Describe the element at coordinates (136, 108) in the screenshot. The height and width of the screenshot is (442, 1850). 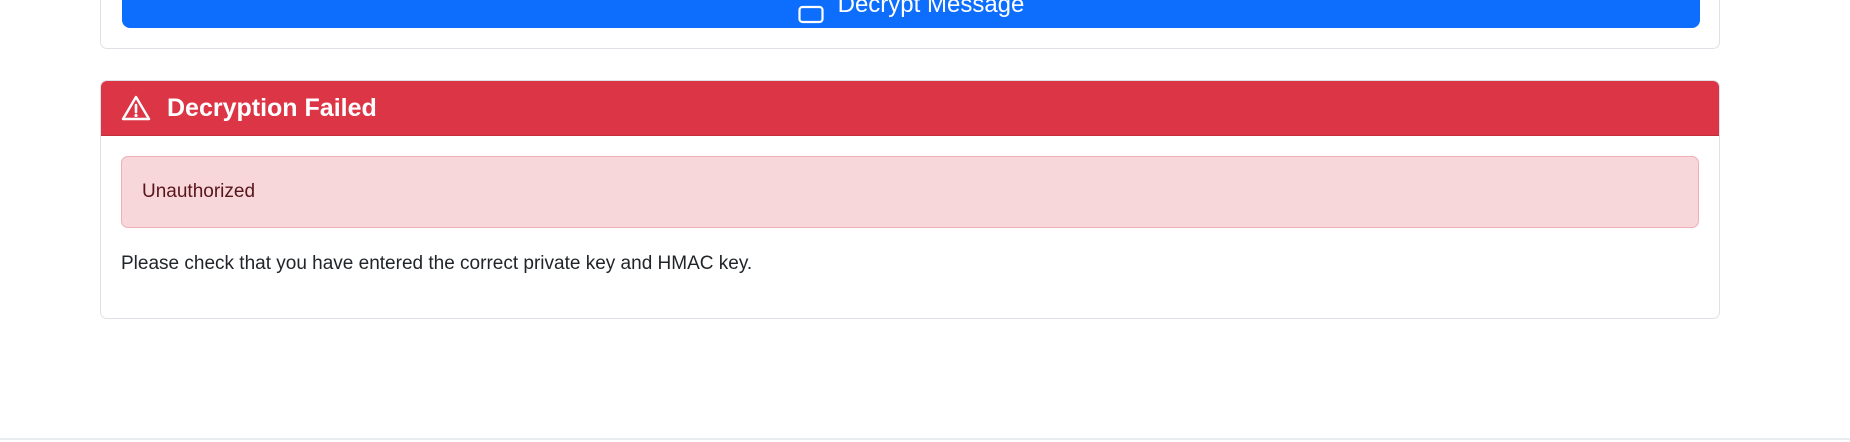
I see `warning-triangle-icon` at that location.